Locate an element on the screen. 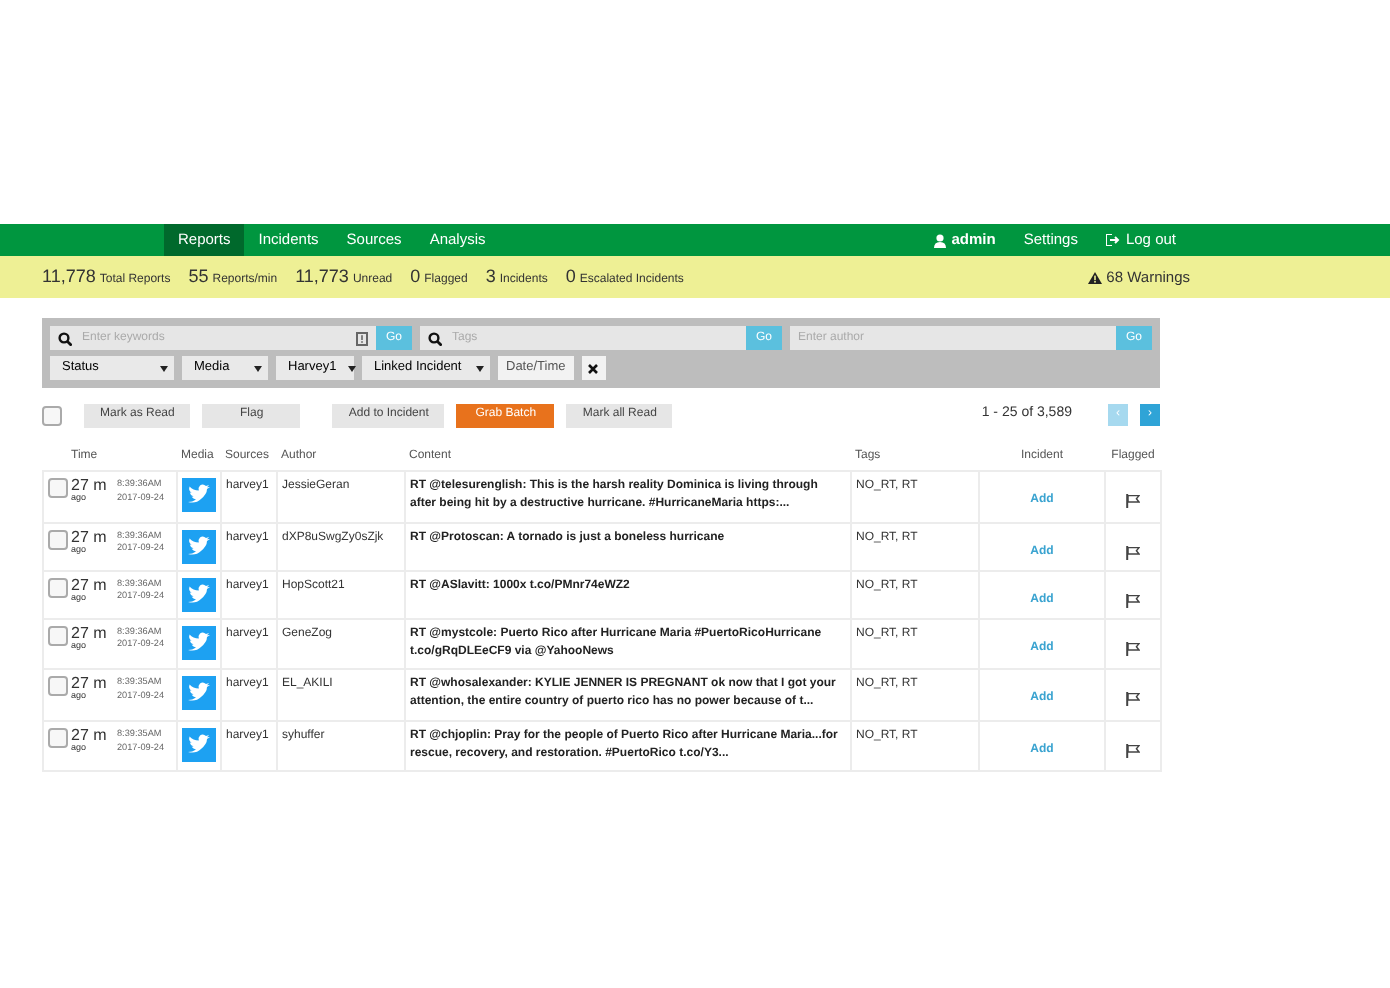 Image resolution: width=1390 pixels, height=988 pixels. clear-button is located at coordinates (593, 368).